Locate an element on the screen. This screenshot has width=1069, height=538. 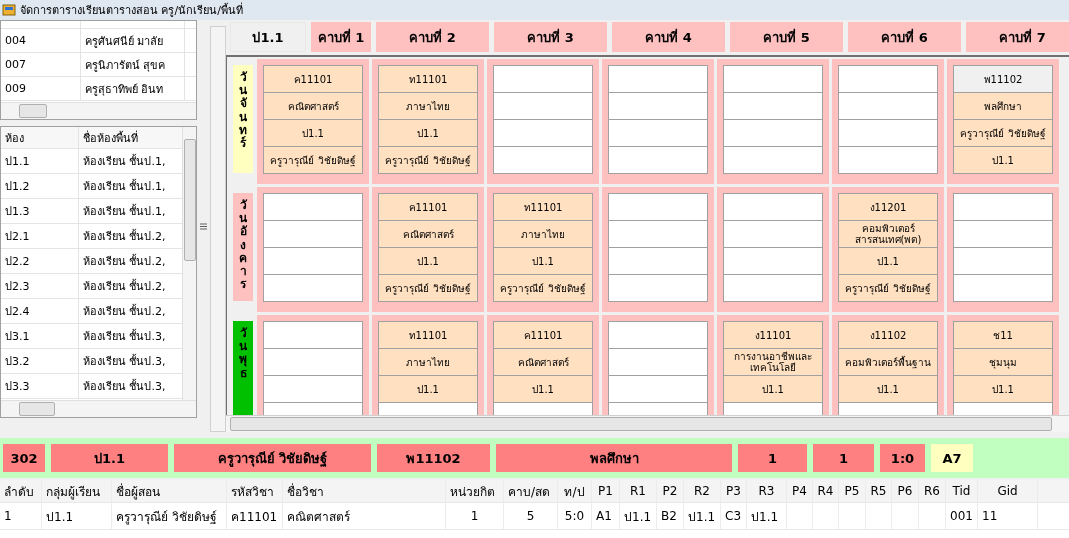
window-title: จัดการตารางเรียนตารางสอน ครู/นักเรียน/พื้นที่ is located at coordinates (131, 10).